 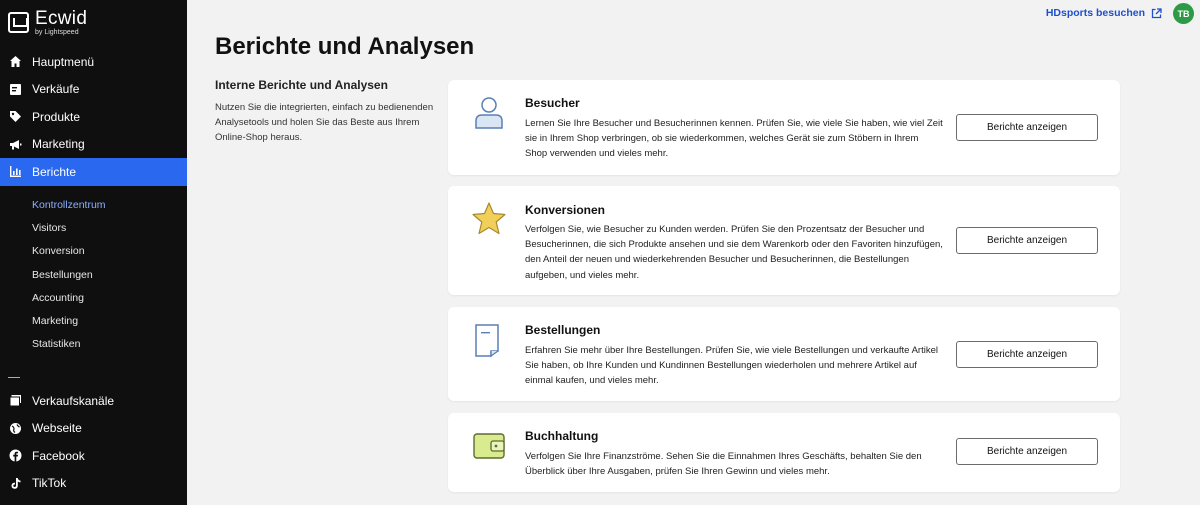 What do you see at coordinates (49, 483) in the screenshot?
I see `nav-label: TikTok` at bounding box center [49, 483].